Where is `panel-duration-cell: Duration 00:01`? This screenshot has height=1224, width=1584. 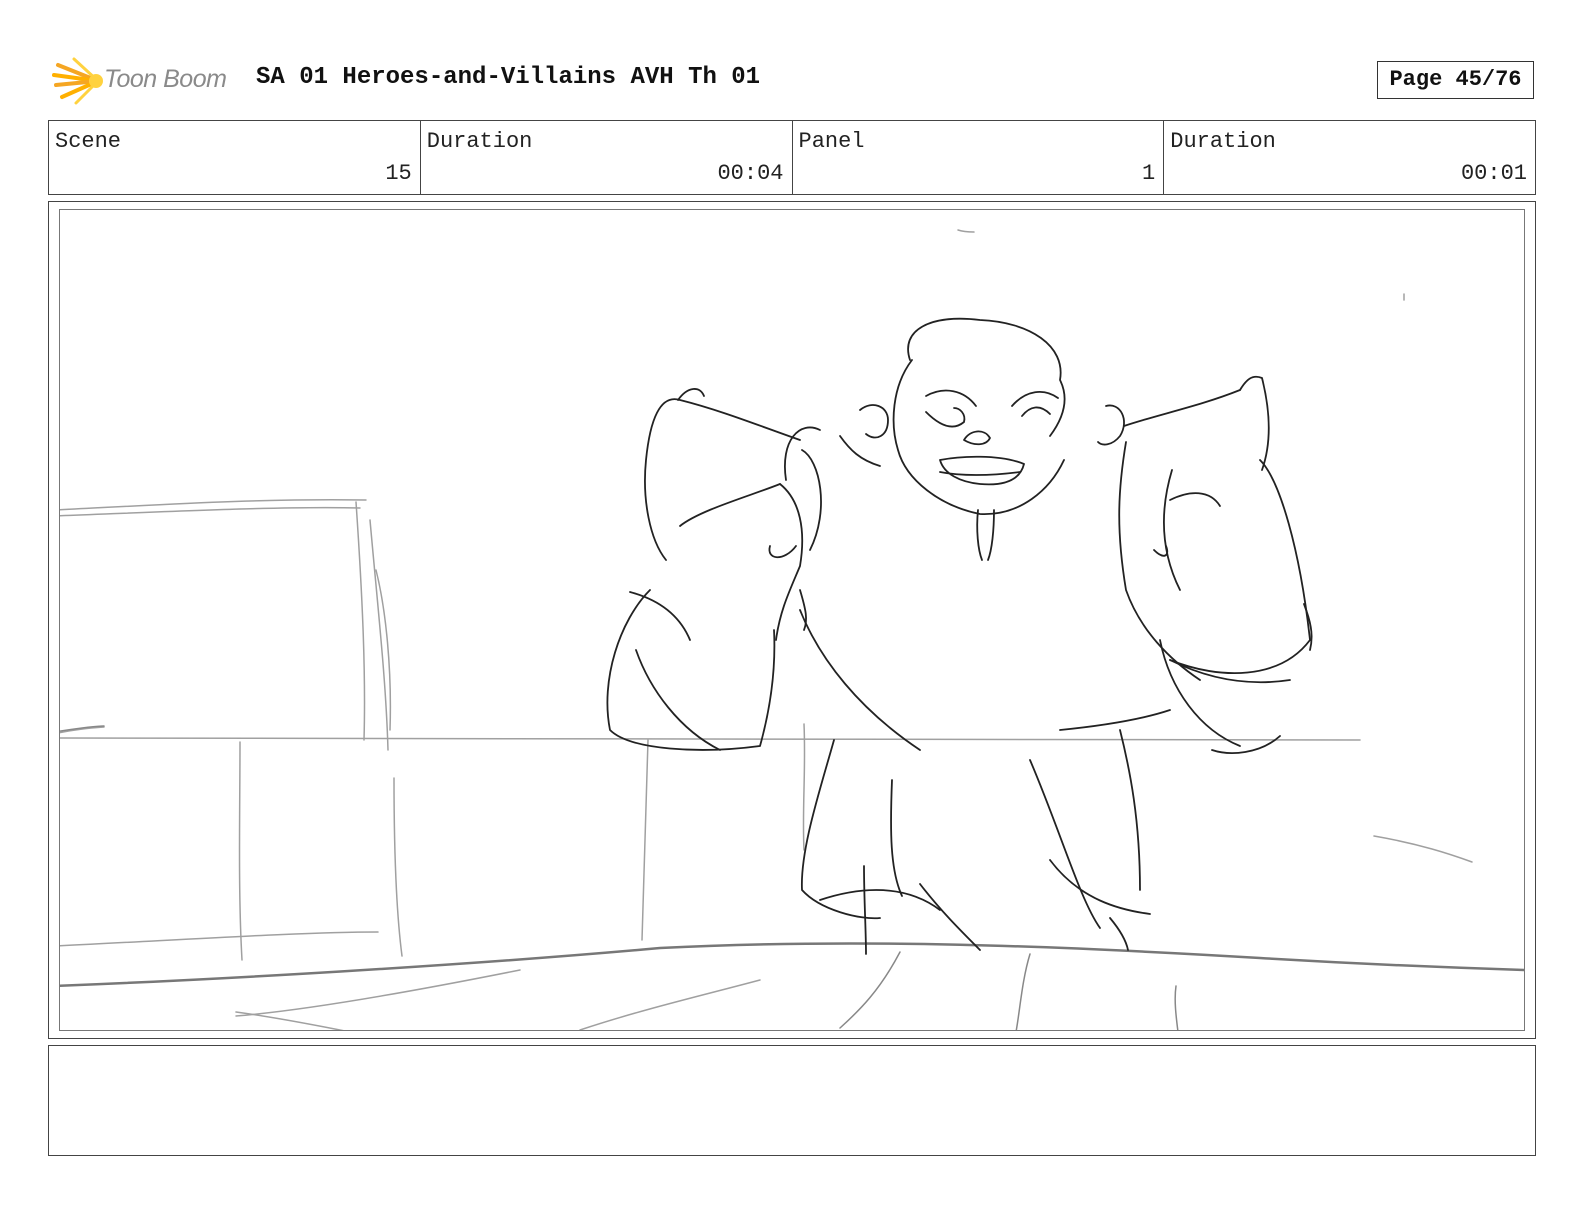 panel-duration-cell: Duration 00:01 is located at coordinates (1349, 157).